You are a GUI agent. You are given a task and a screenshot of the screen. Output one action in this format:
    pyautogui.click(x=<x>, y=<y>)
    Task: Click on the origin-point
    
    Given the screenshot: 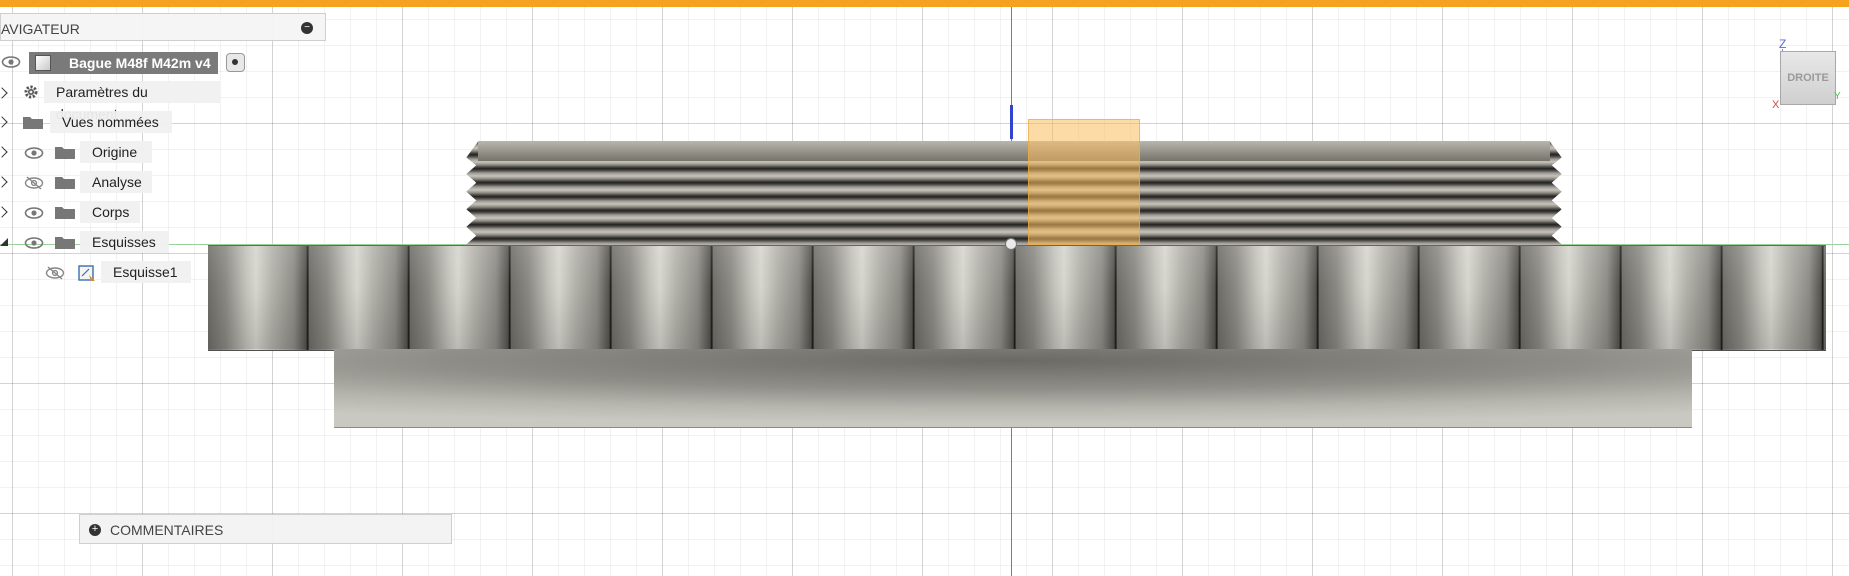 What is the action you would take?
    pyautogui.click(x=1011, y=244)
    